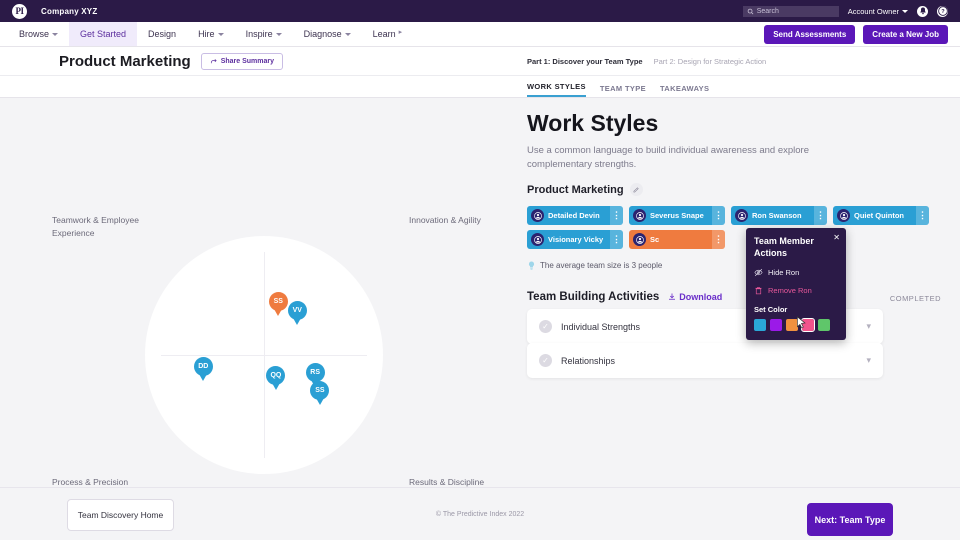 This screenshot has width=960, height=540. What do you see at coordinates (878, 11) in the screenshot?
I see `account-menu: Account Owner` at bounding box center [878, 11].